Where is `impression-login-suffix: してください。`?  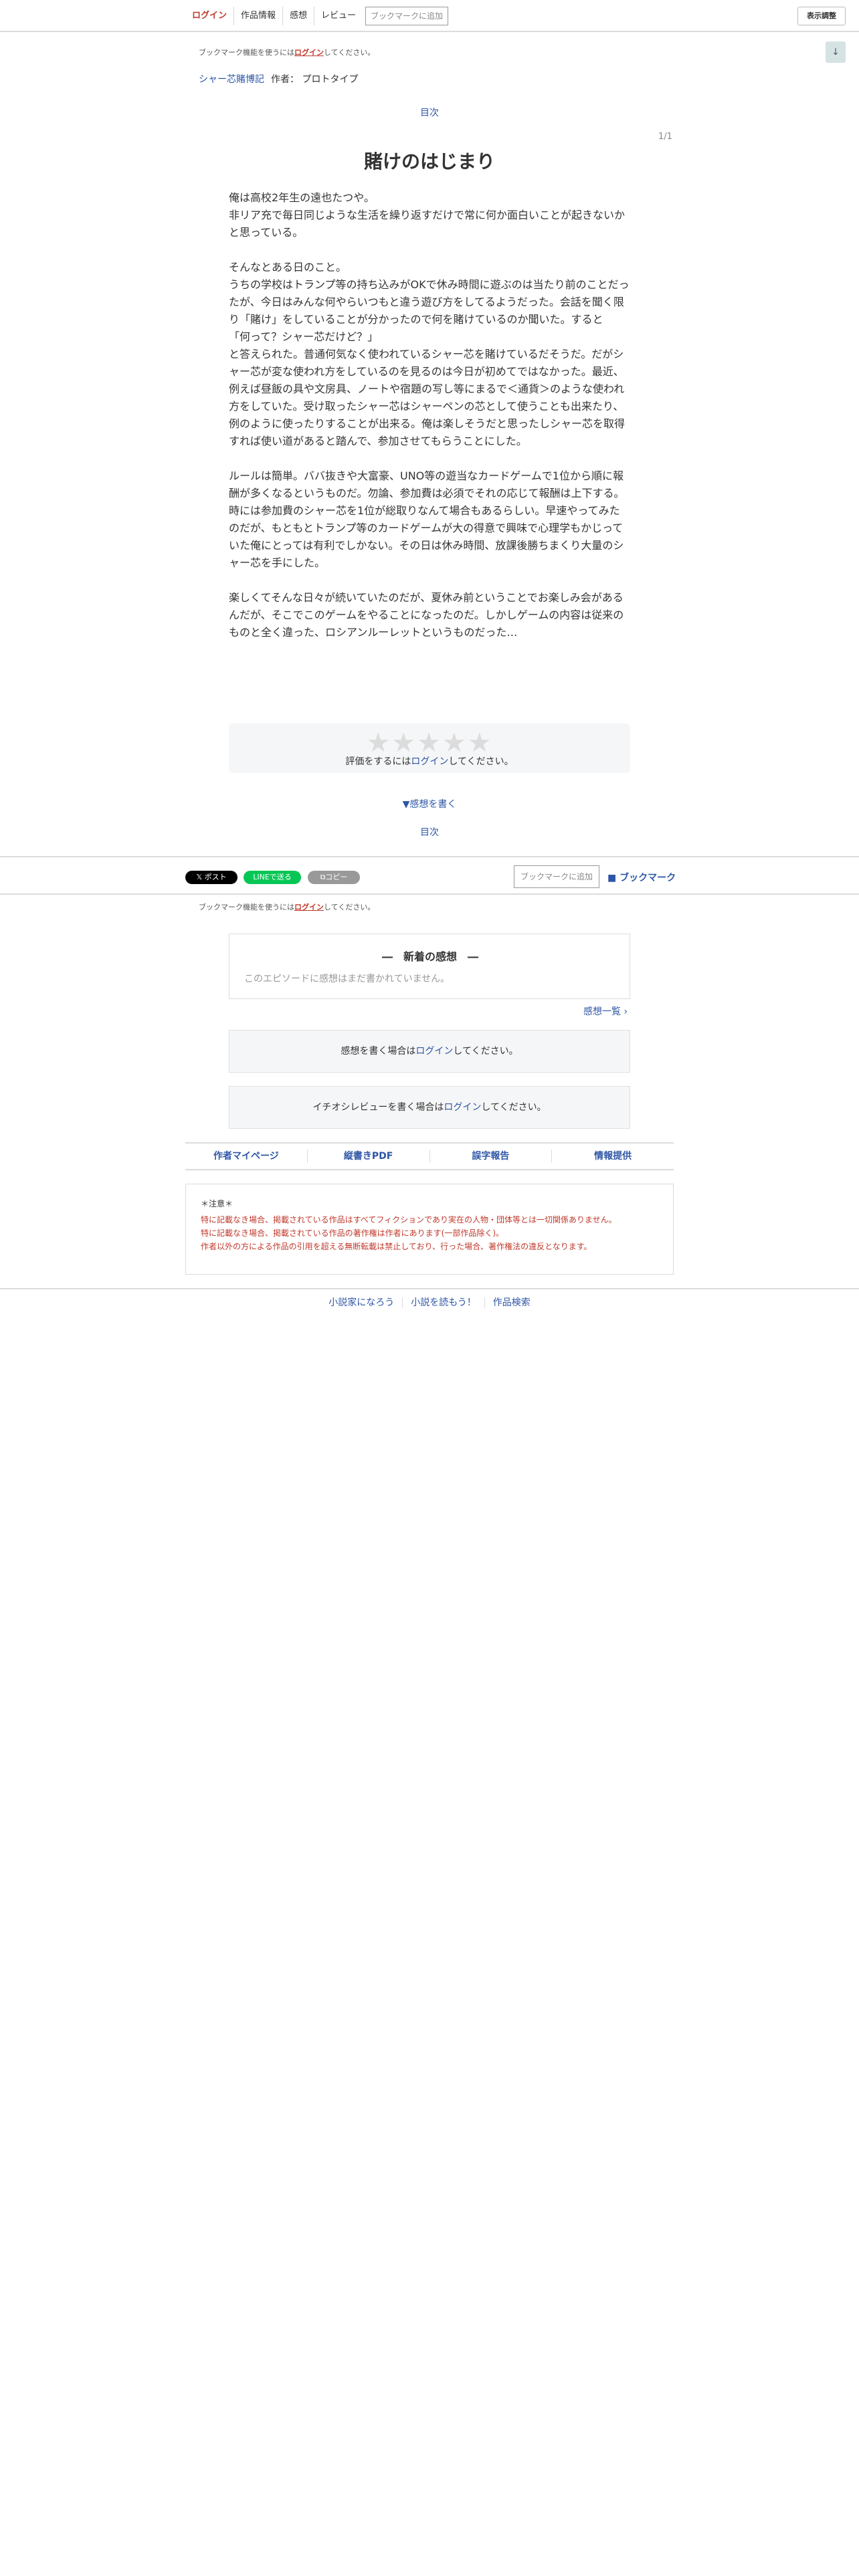
impression-login-suffix: してください。 is located at coordinates (486, 1051).